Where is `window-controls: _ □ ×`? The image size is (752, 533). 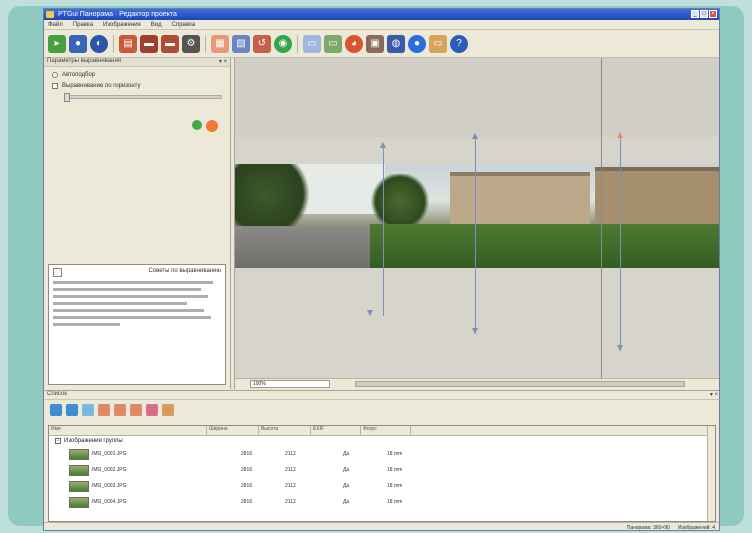
window-controls: _ □ × is located at coordinates (704, 14).